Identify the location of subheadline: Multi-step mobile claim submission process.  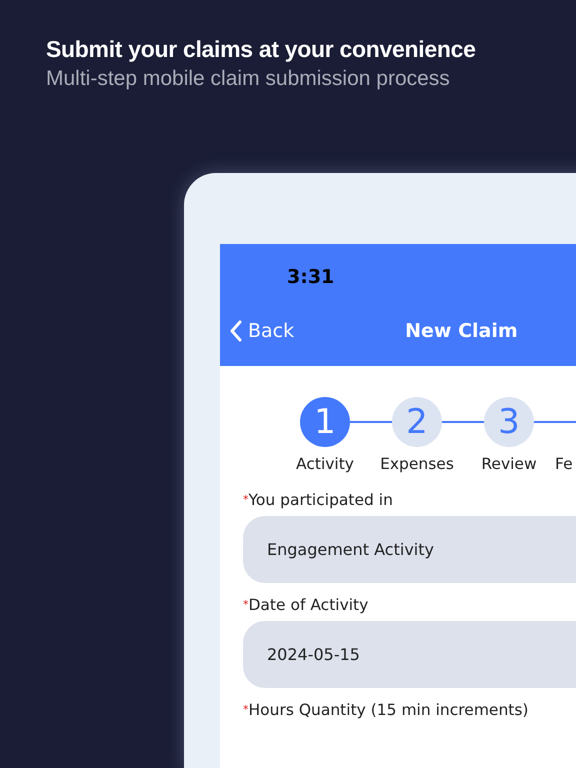
(248, 79).